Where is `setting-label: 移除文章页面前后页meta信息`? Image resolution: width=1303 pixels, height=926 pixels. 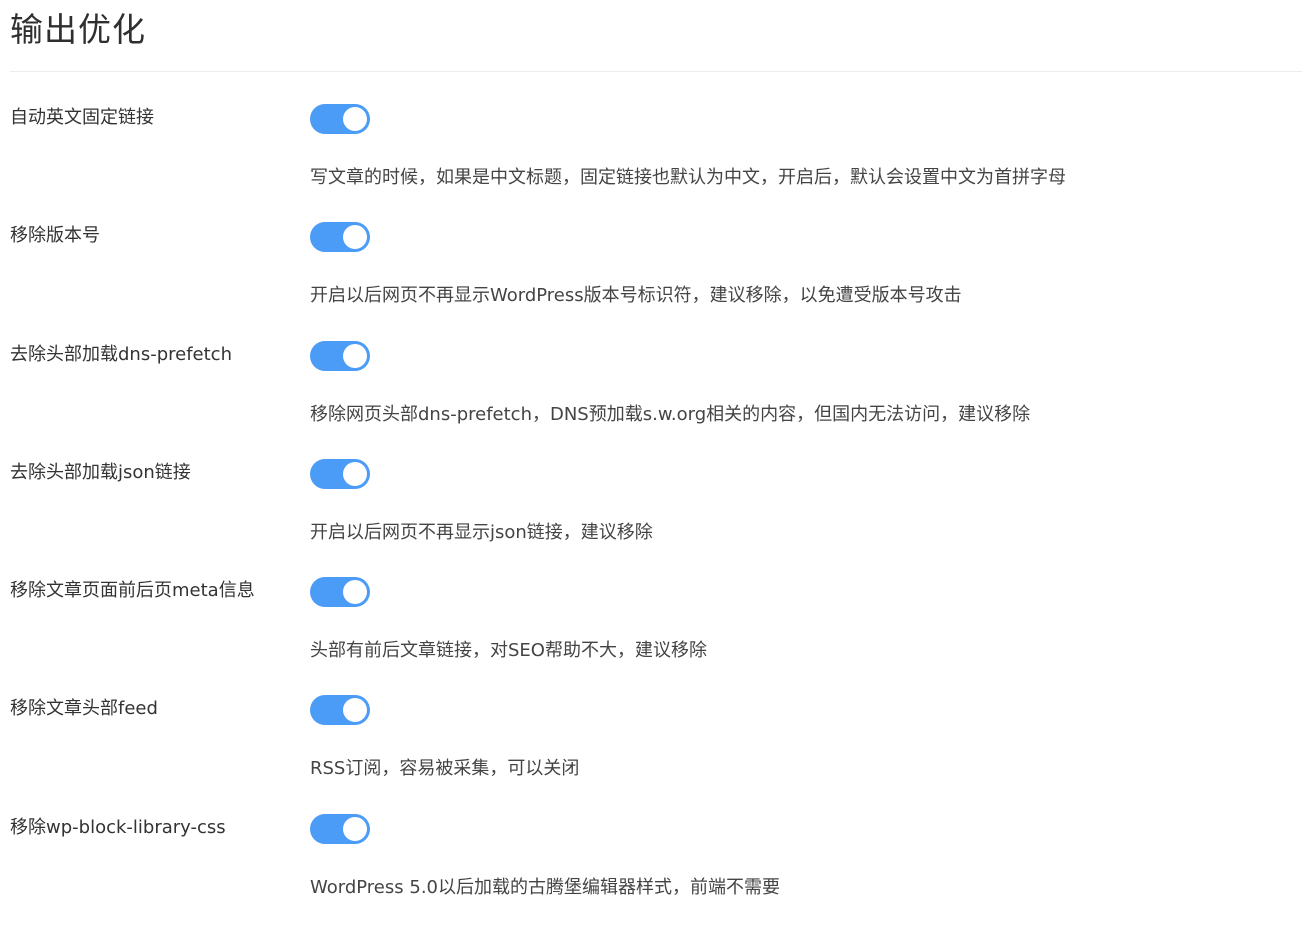
setting-label: 移除文章页面前后页meta信息 is located at coordinates (132, 591).